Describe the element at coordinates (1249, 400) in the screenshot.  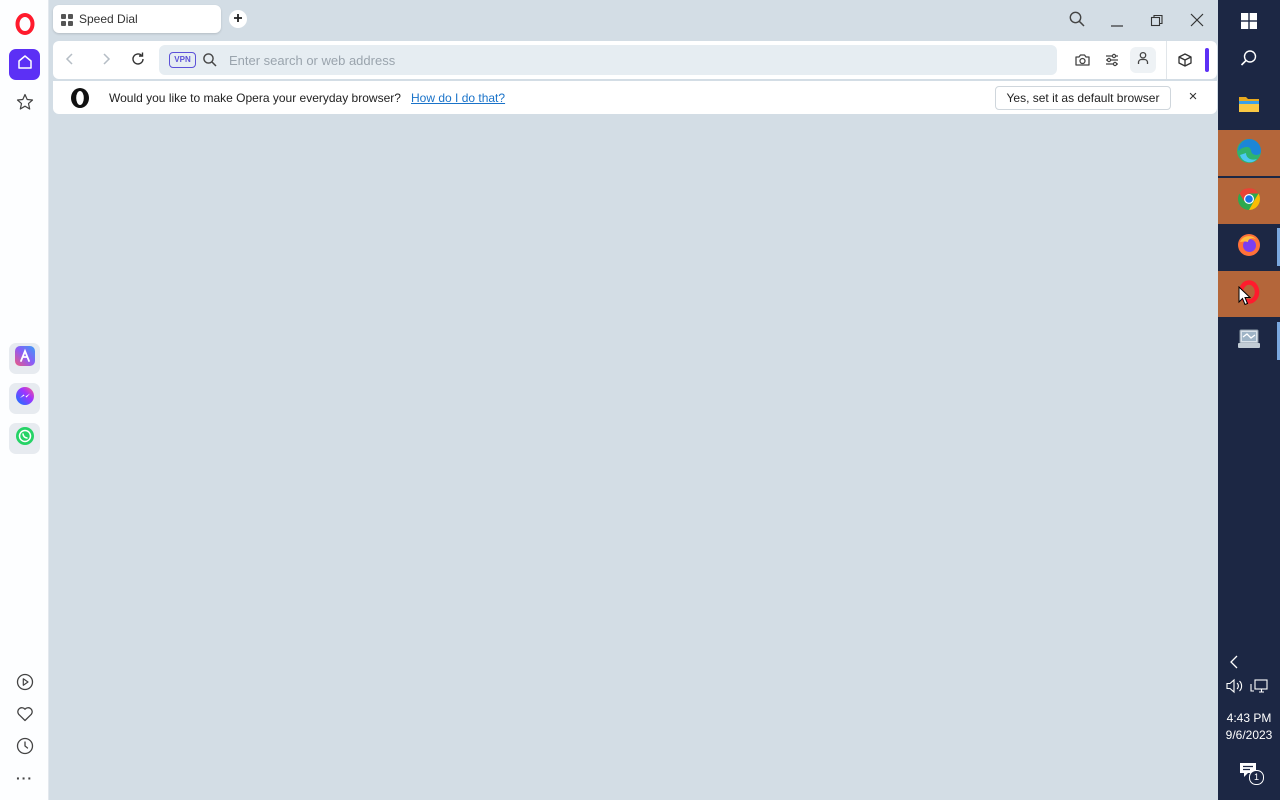
I see `windows-taskbar: 4:43 PM 9/6/2023 1` at that location.